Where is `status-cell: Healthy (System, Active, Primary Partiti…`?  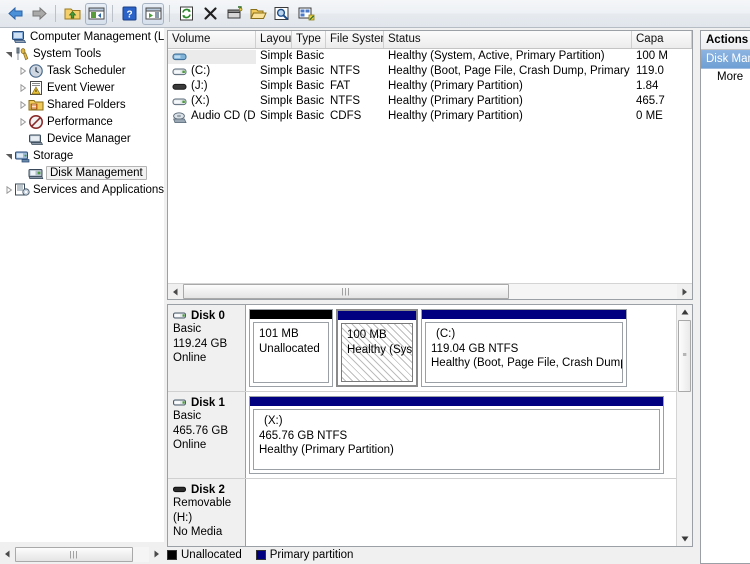 status-cell: Healthy (System, Active, Primary Partiti… is located at coordinates (496, 56).